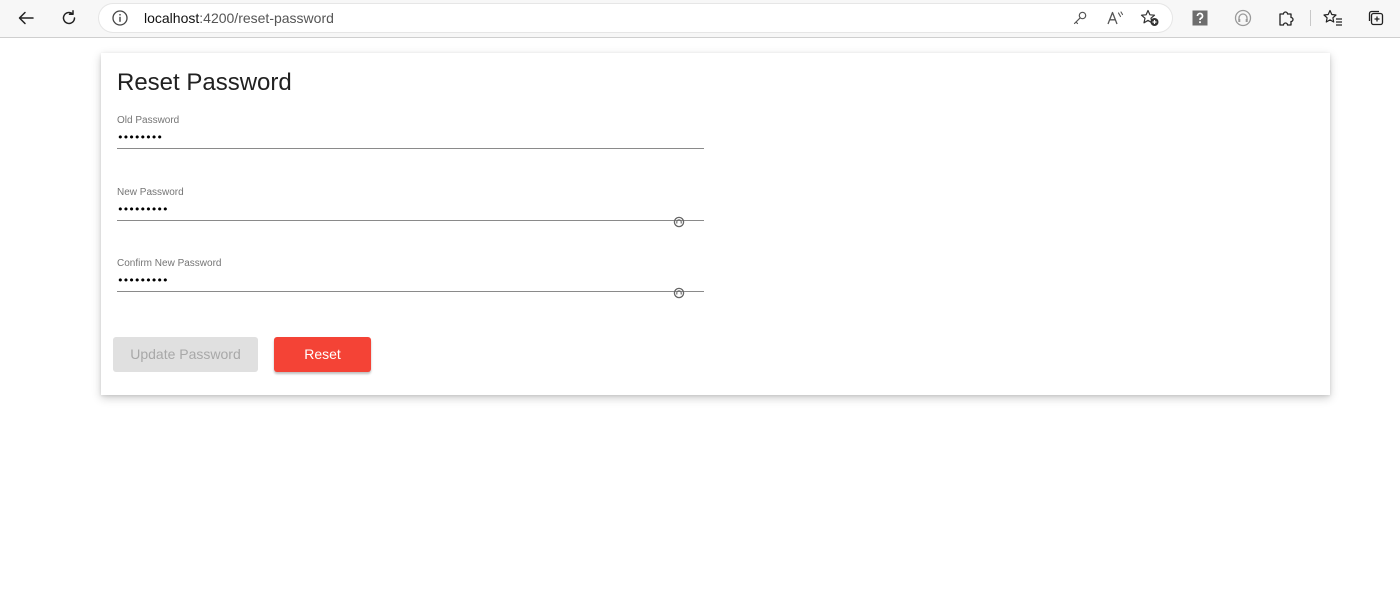  I want to click on help-extension-button, so click(1200, 18).